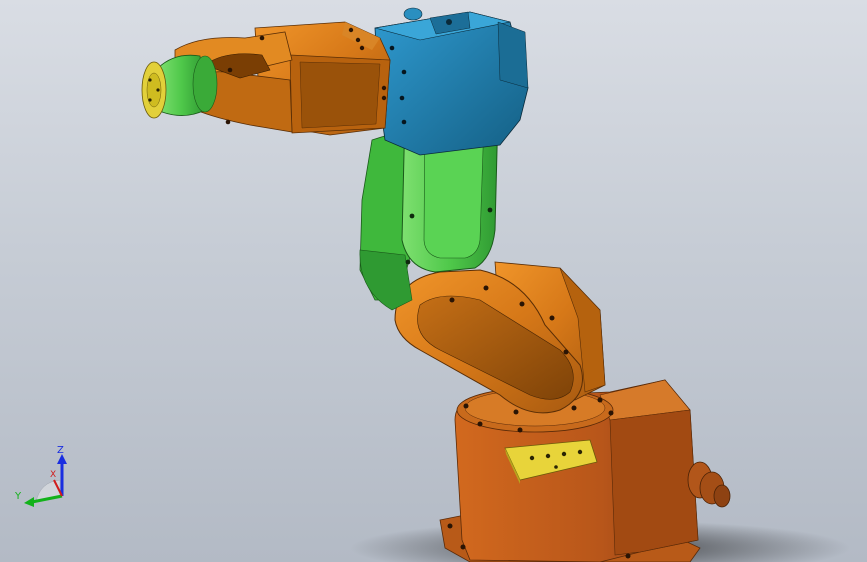  Describe the element at coordinates (179, 86) in the screenshot. I see `wrist-flange` at that location.